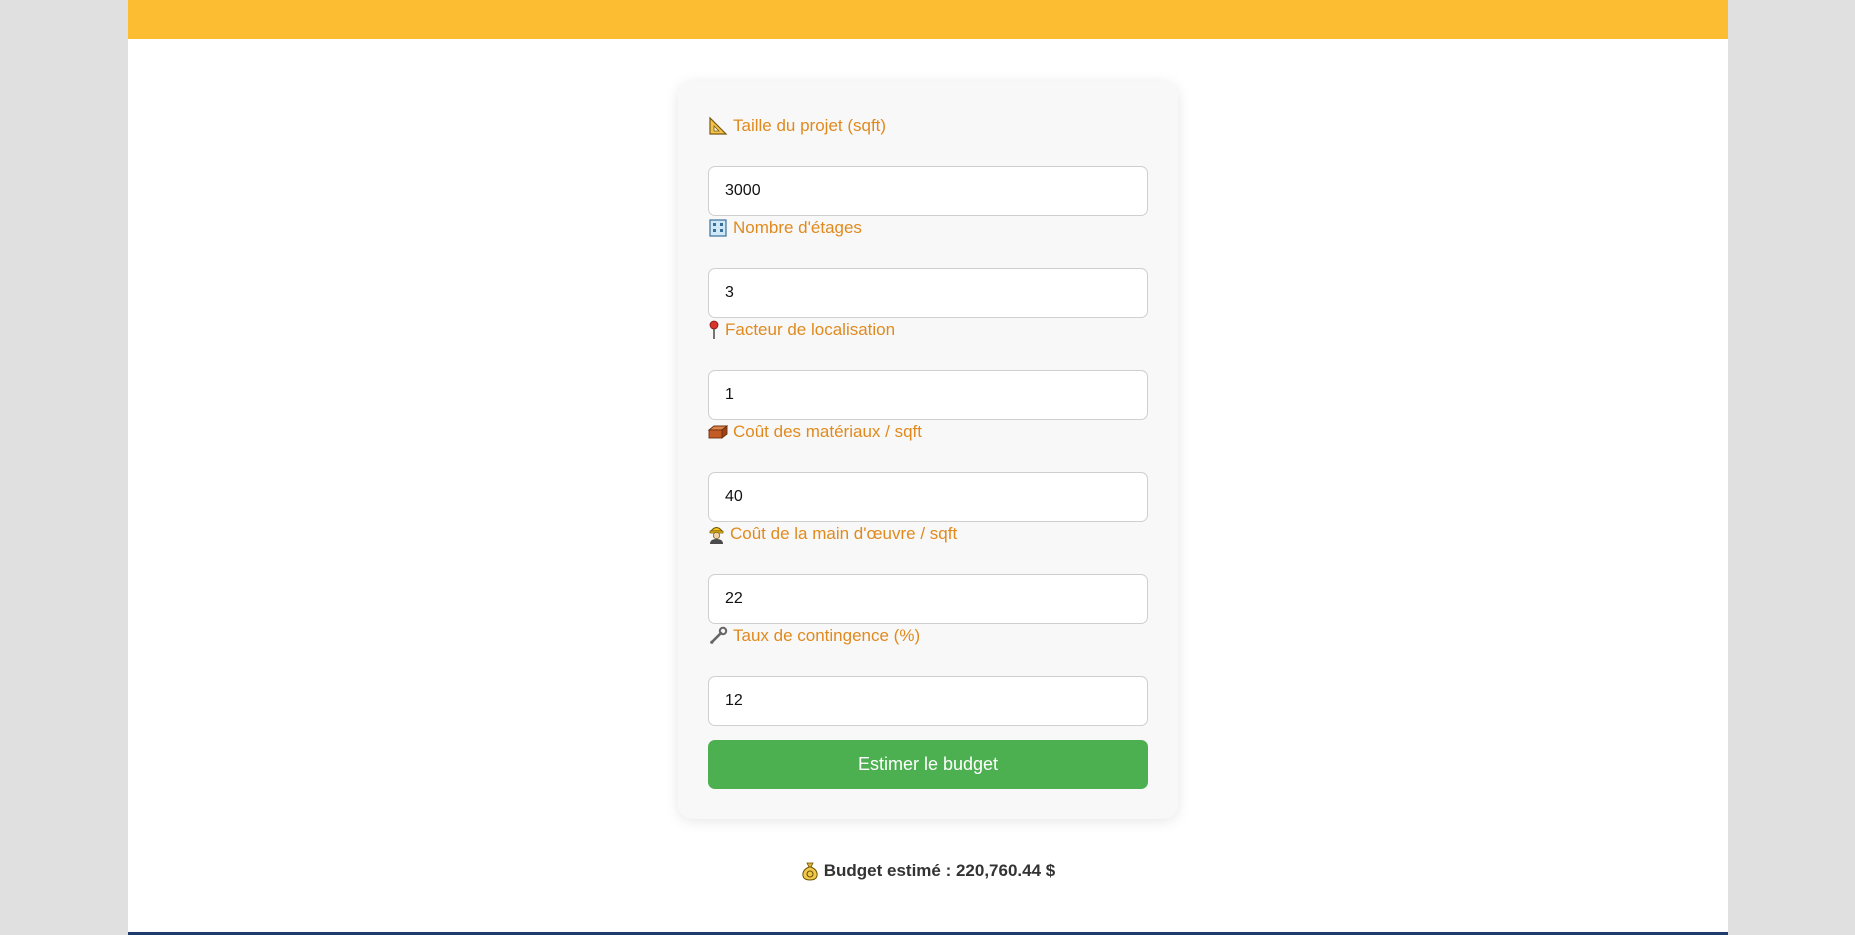 The height and width of the screenshot is (935, 1855). Describe the element at coordinates (928, 395) in the screenshot. I see `location-factor-input` at that location.